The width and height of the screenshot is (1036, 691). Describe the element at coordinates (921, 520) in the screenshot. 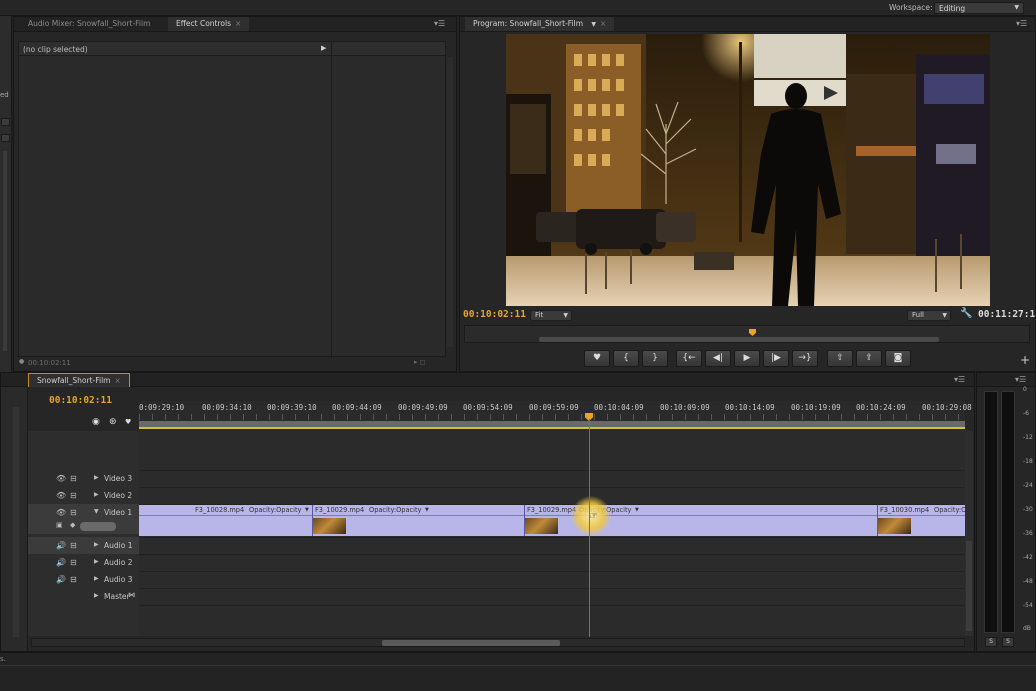

I see `video-clip: F3_10030.mp4 Opacity:O` at that location.